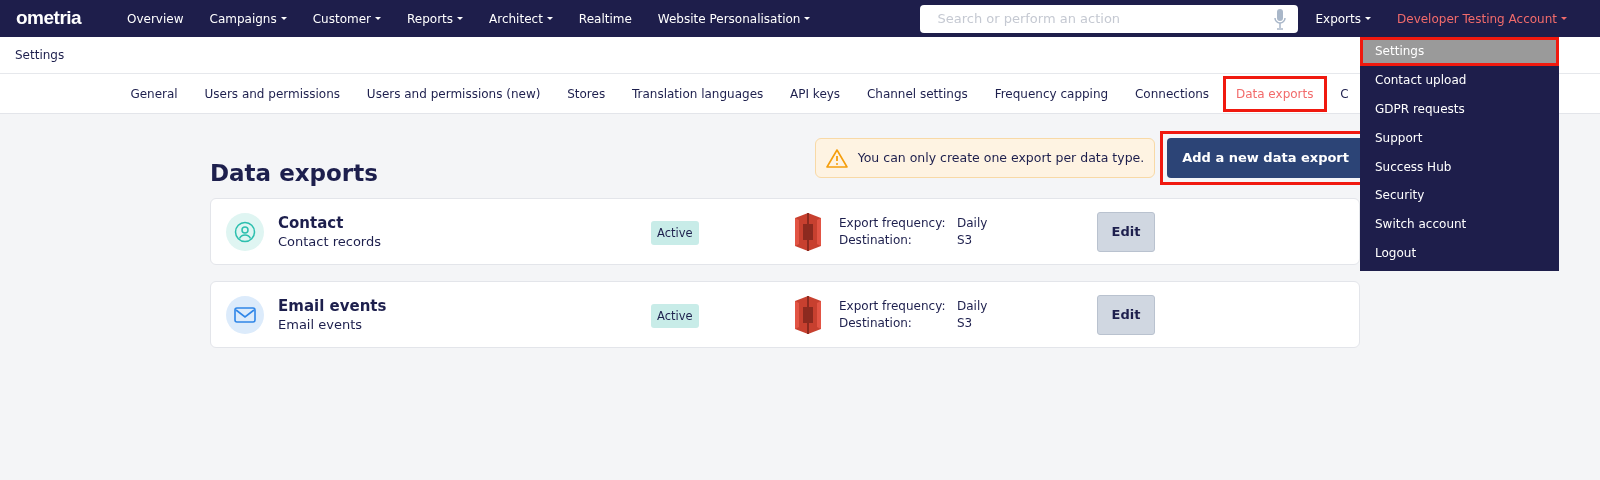 The width and height of the screenshot is (1600, 480). What do you see at coordinates (1459, 195) in the screenshot?
I see `menu-item: Security` at bounding box center [1459, 195].